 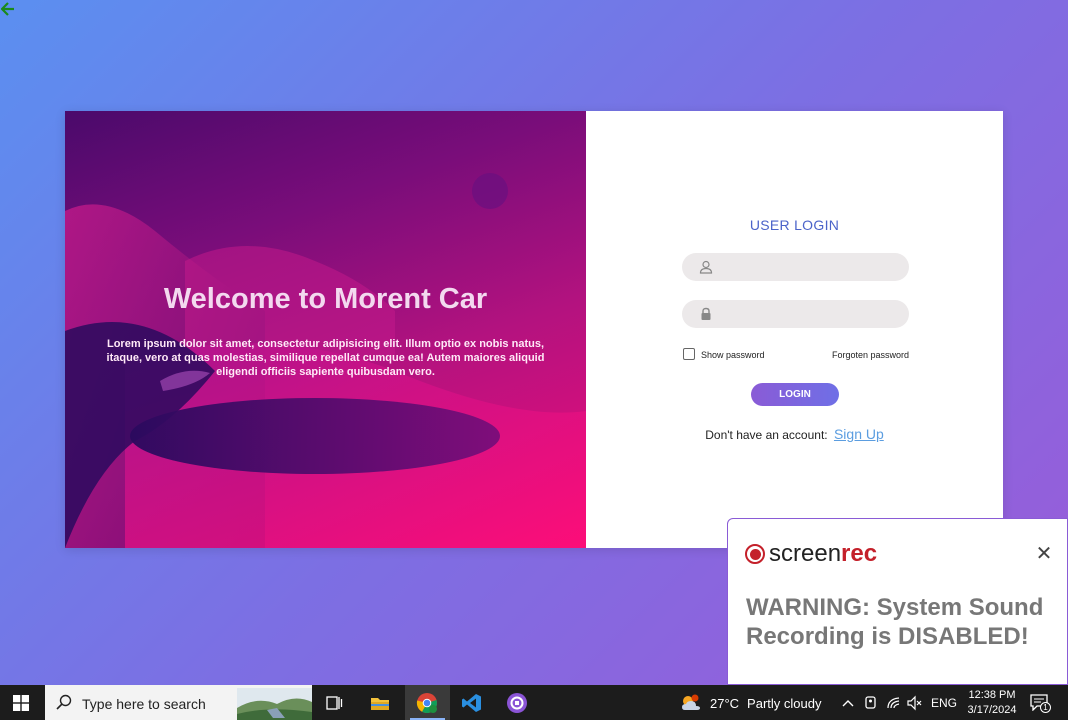 I want to click on clock-date: 3/17/2024, so click(x=992, y=710).